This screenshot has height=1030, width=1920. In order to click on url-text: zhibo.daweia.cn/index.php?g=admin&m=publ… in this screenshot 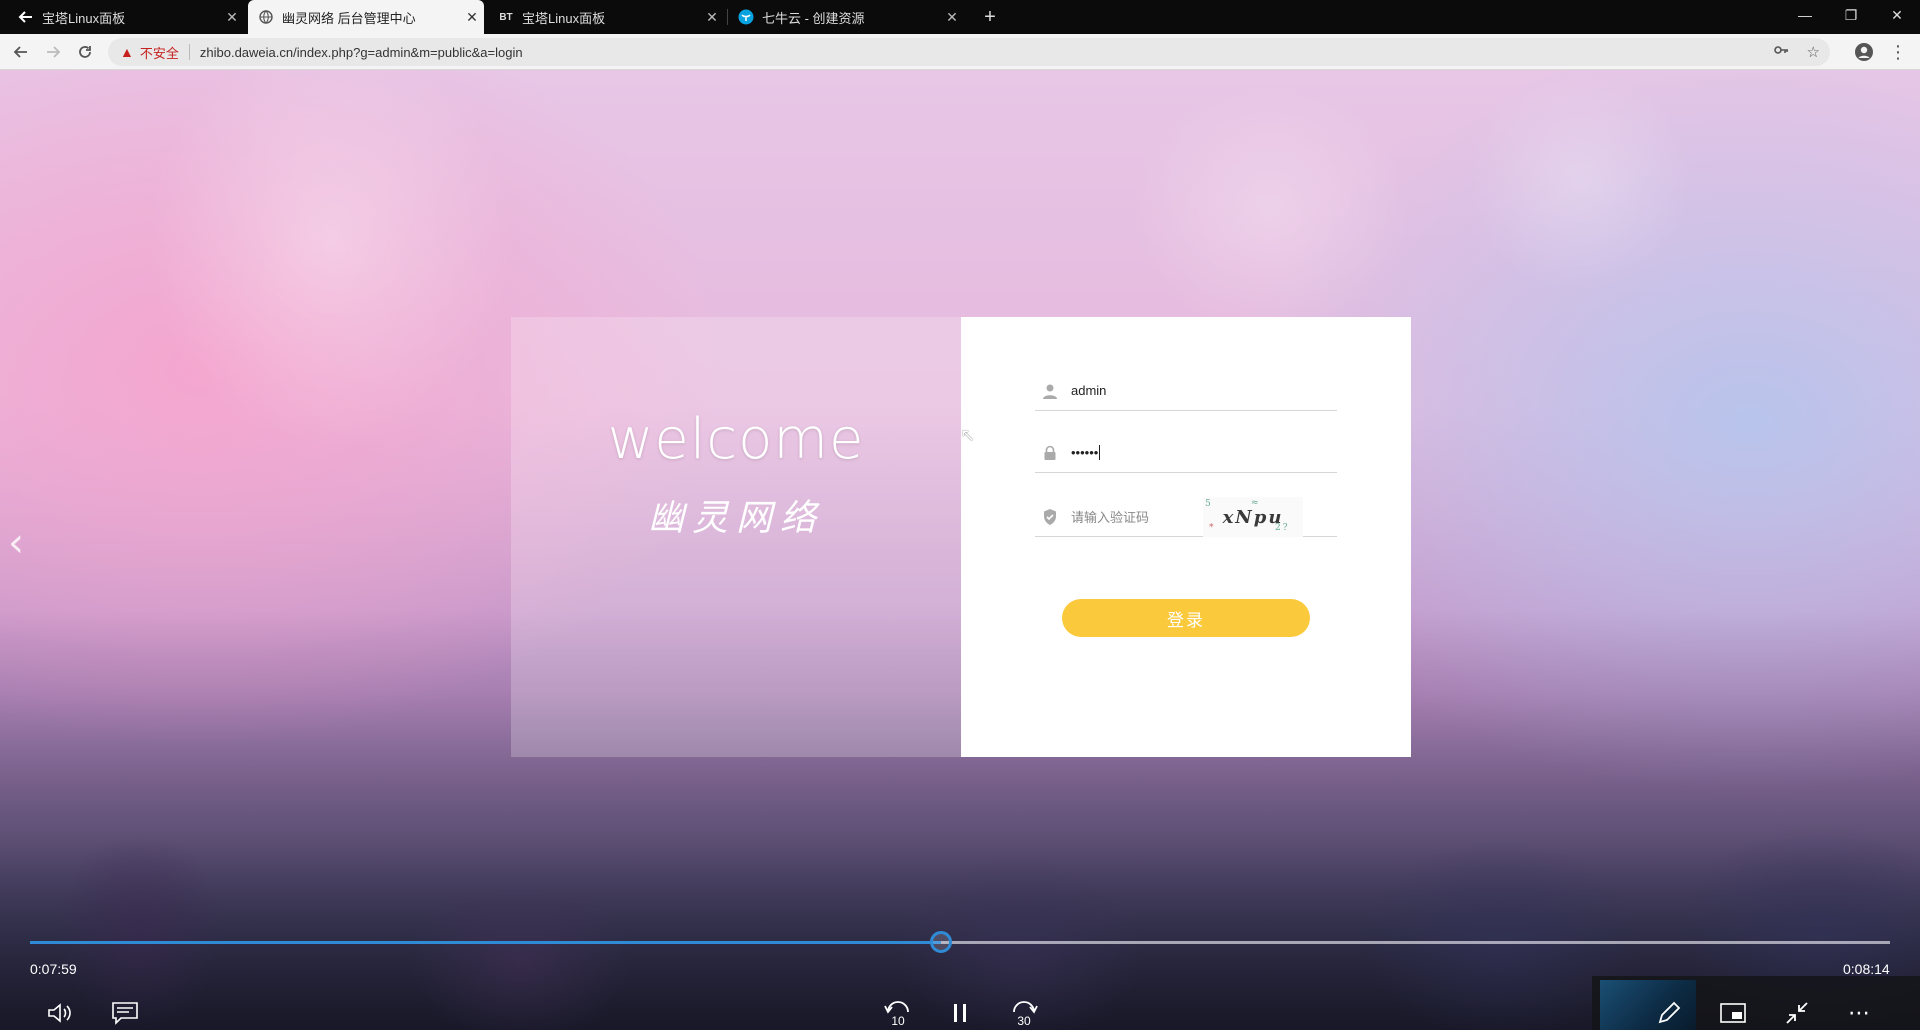, I will do `click(361, 52)`.